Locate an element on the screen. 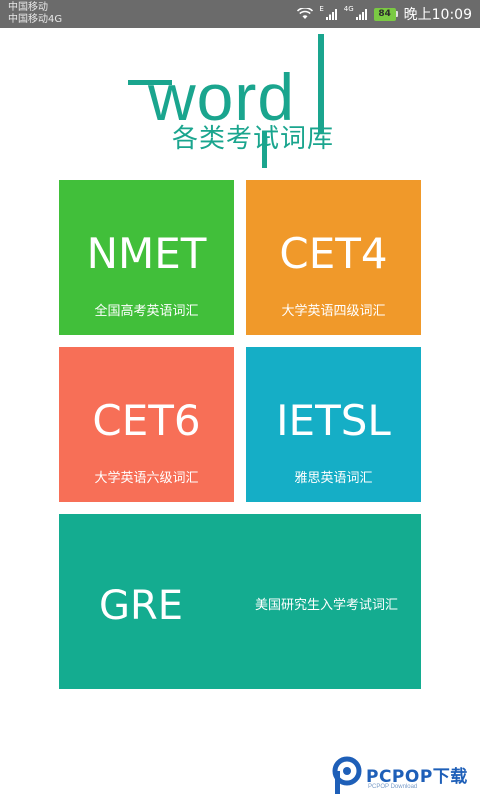 This screenshot has height=800, width=480. tile-cet4: CET4 大学英语四级词汇 is located at coordinates (333, 257).